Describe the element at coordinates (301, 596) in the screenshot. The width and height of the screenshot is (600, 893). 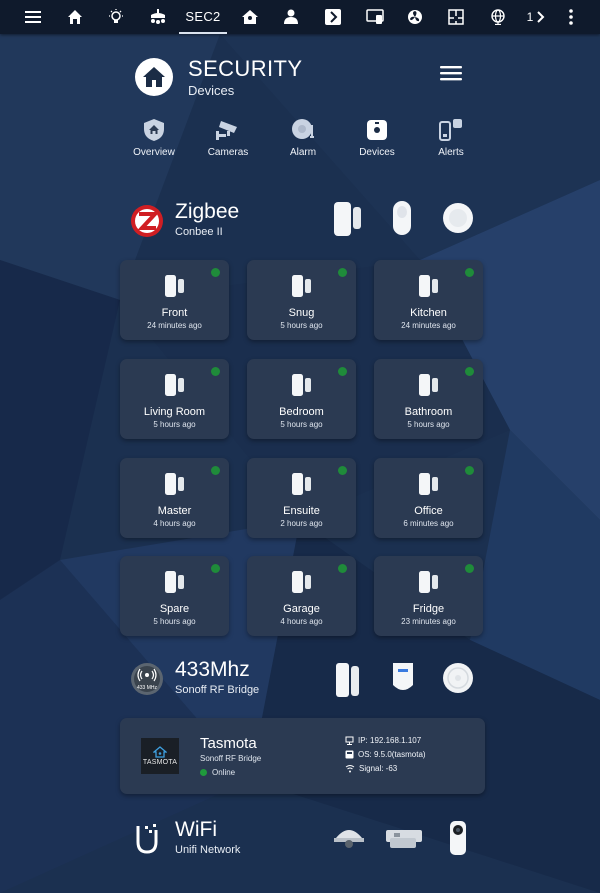
I see `sensor-tile: Garage 4 hours ago` at that location.